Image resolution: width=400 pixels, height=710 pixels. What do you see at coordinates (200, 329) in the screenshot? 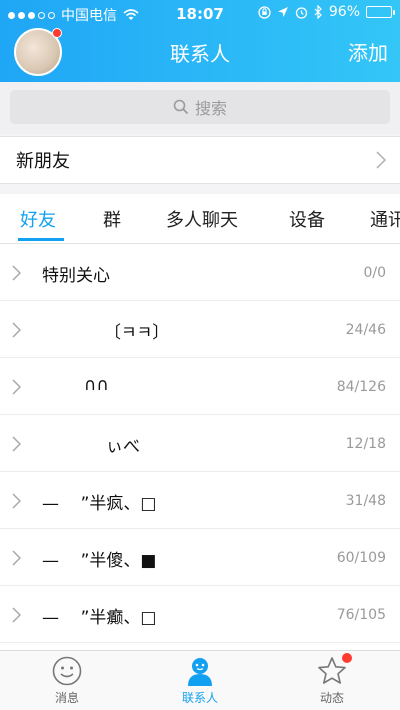
I see `list-item: 〔ㅋㅋ〕 24/46` at bounding box center [200, 329].